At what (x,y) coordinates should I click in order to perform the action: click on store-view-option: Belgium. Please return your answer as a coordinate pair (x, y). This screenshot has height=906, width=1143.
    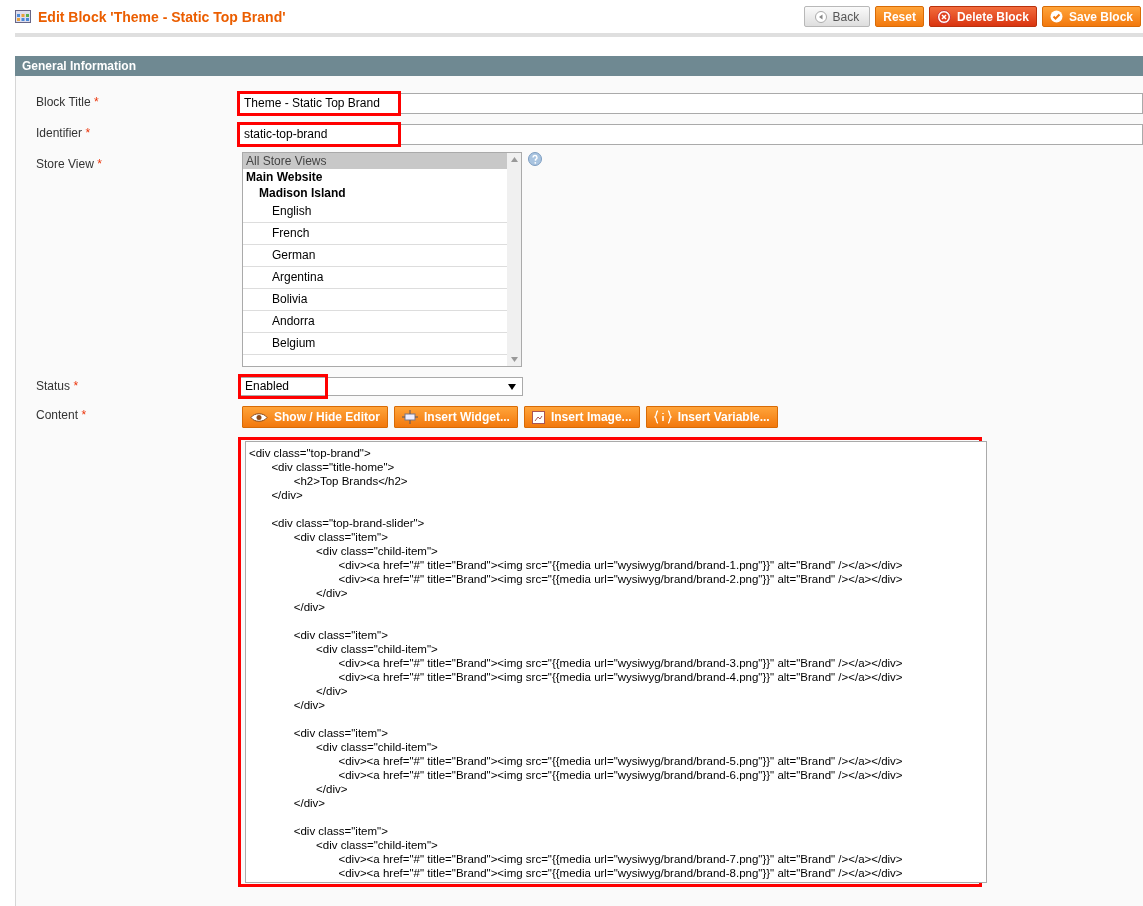
    Looking at the image, I should click on (375, 344).